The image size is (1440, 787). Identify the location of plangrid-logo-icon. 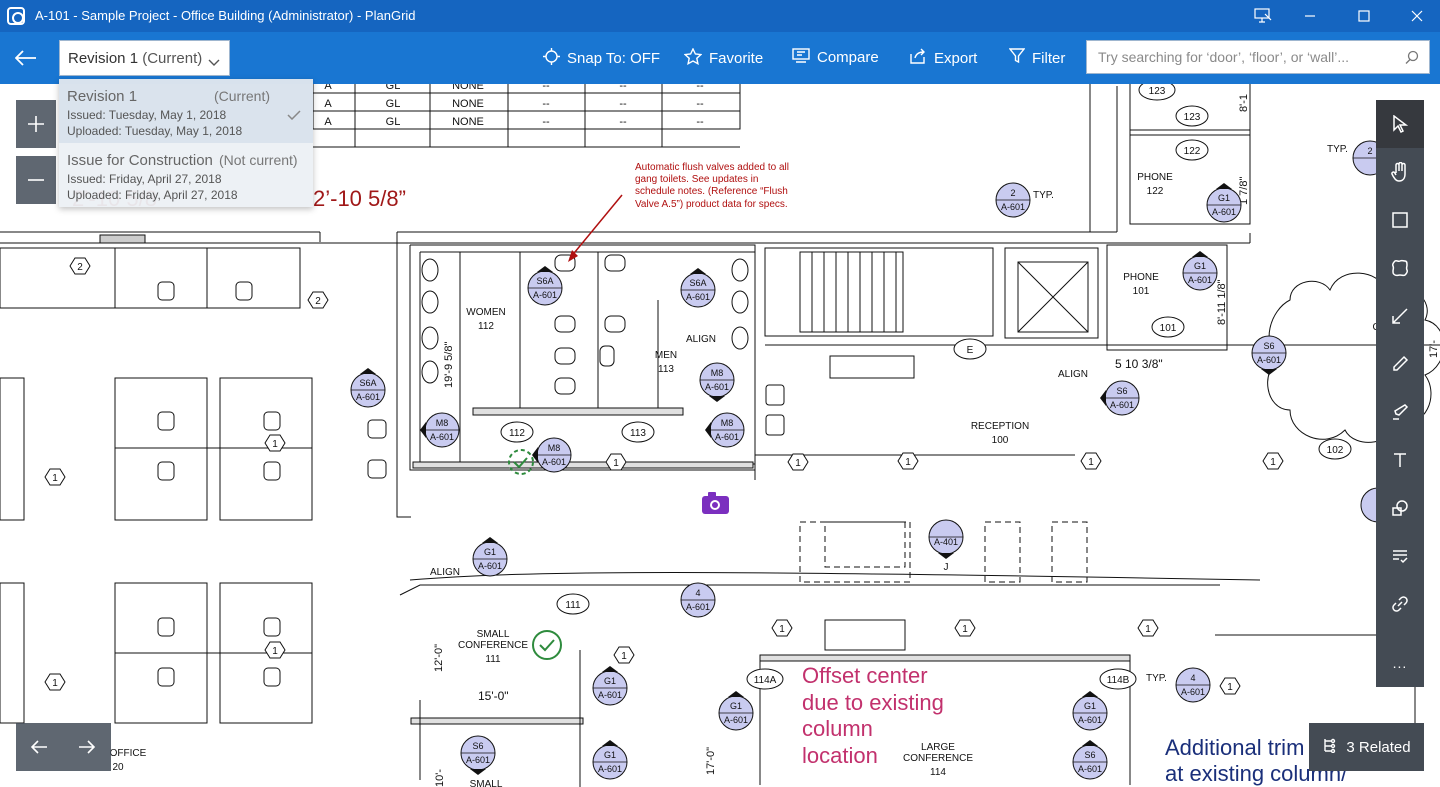
(16, 16).